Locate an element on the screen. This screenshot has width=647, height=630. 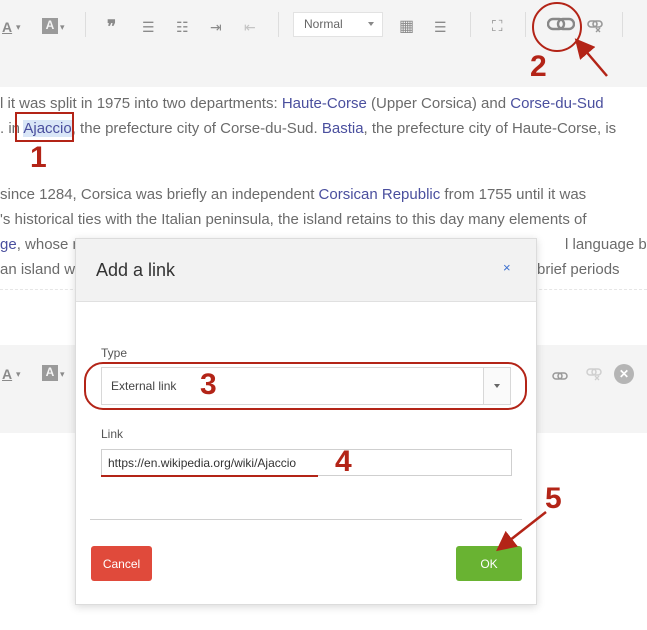
paragraph-line: ge, whose n is located at coordinates (40, 245).